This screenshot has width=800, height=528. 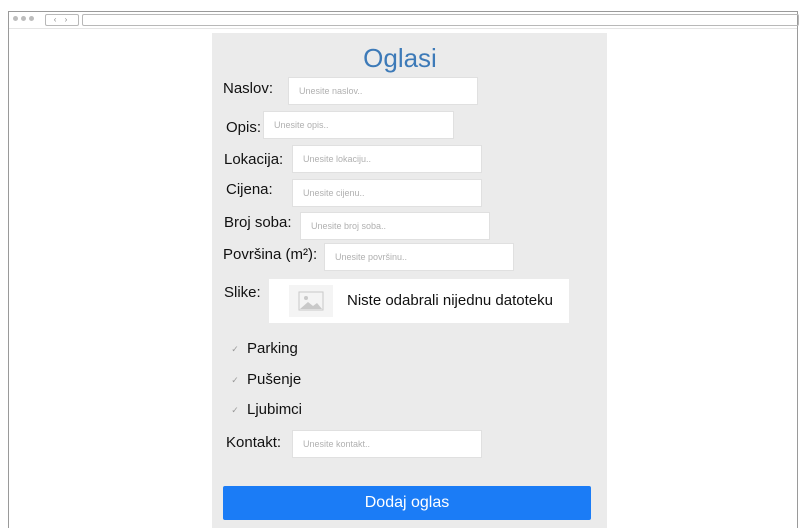 What do you see at coordinates (274, 379) in the screenshot?
I see `pusenje-label: Pušenje` at bounding box center [274, 379].